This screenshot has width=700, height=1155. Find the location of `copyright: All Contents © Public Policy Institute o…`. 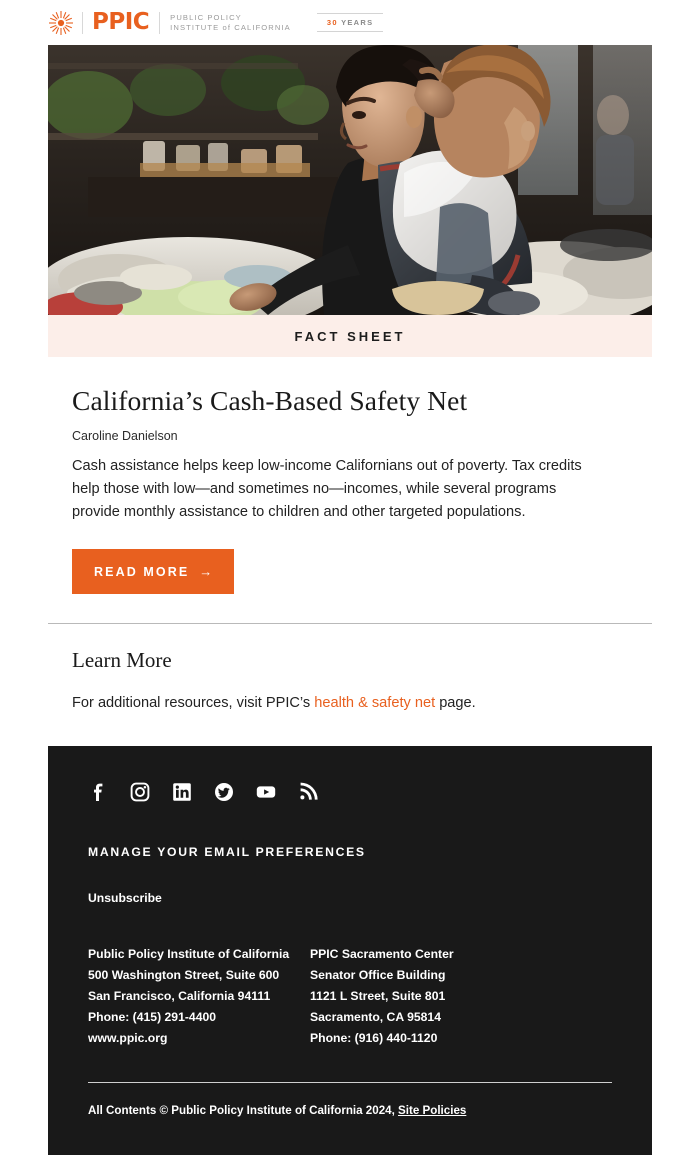

copyright: All Contents © Public Policy Institute o… is located at coordinates (350, 1110).